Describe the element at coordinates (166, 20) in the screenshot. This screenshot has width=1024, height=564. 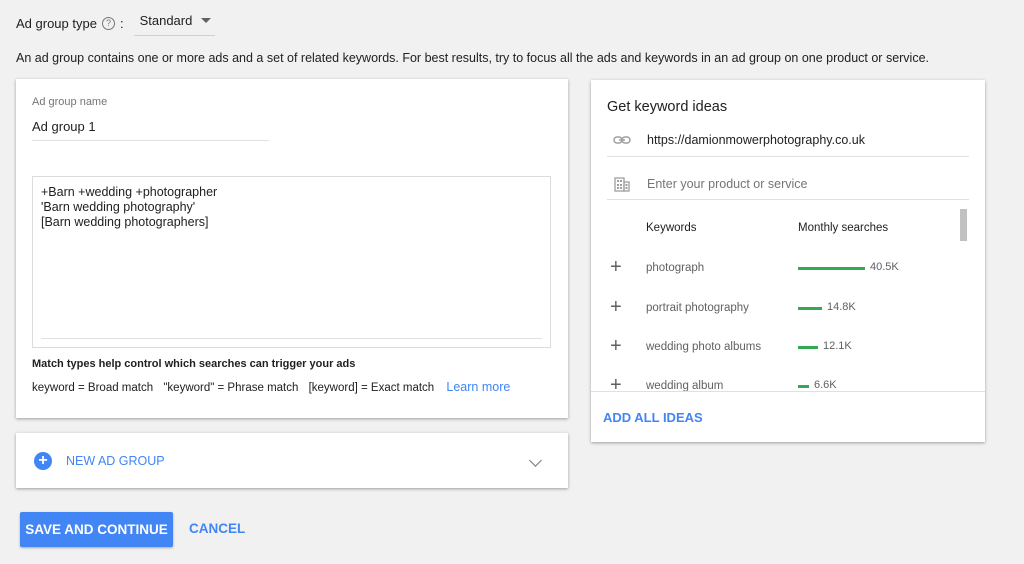
I see `ad-group-type-value: Standard` at that location.